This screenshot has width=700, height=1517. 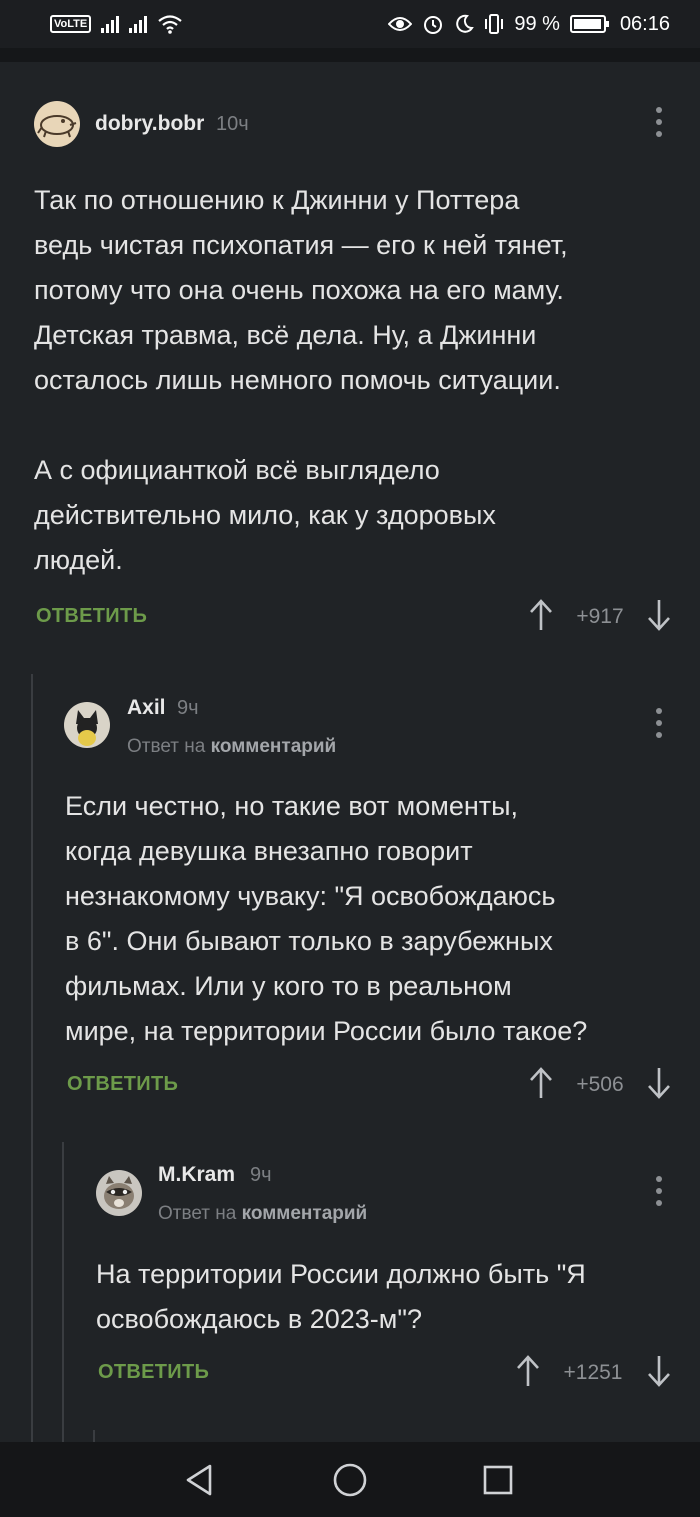 What do you see at coordinates (644, 23) in the screenshot?
I see `clock: 06:16` at bounding box center [644, 23].